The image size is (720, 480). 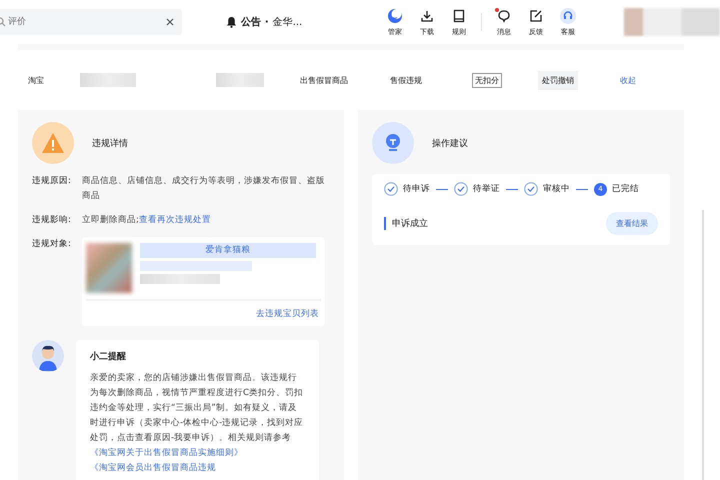 I want to click on platform-text: 淘宝, so click(x=36, y=80).